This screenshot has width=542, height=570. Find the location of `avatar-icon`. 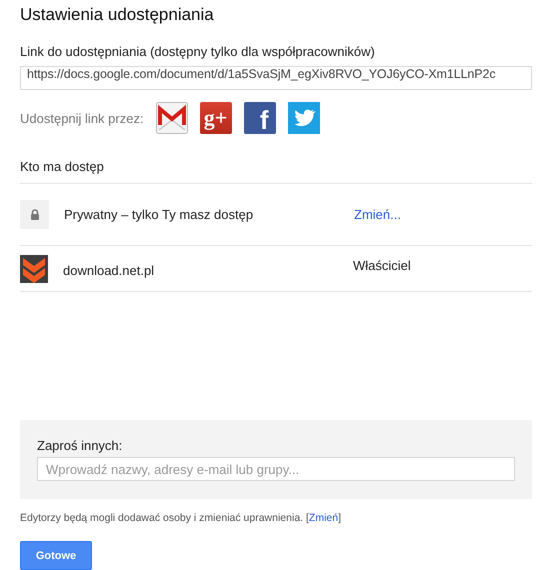

avatar-icon is located at coordinates (34, 268).